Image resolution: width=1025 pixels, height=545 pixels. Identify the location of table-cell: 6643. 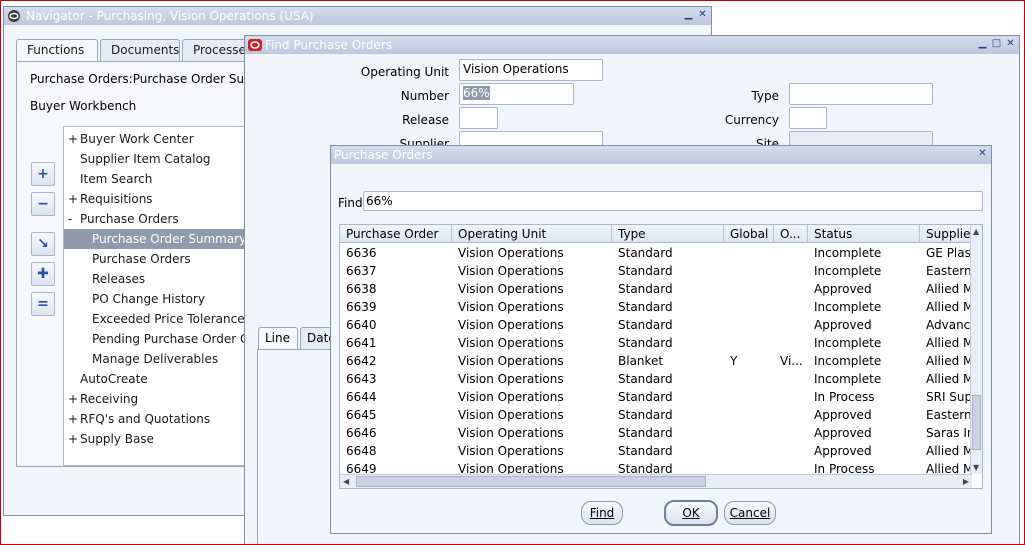
(361, 379).